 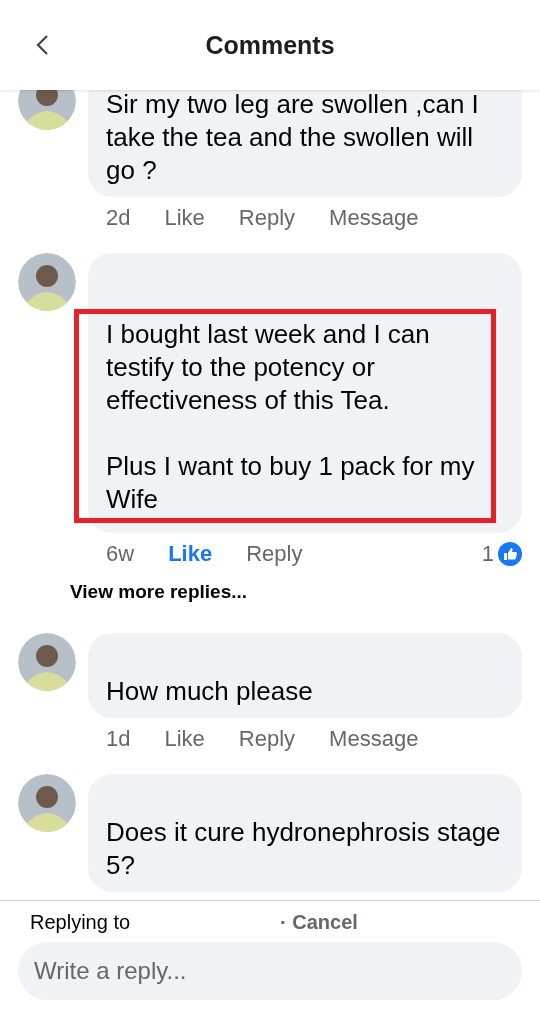 What do you see at coordinates (118, 218) in the screenshot?
I see `comment-time: 2d` at bounding box center [118, 218].